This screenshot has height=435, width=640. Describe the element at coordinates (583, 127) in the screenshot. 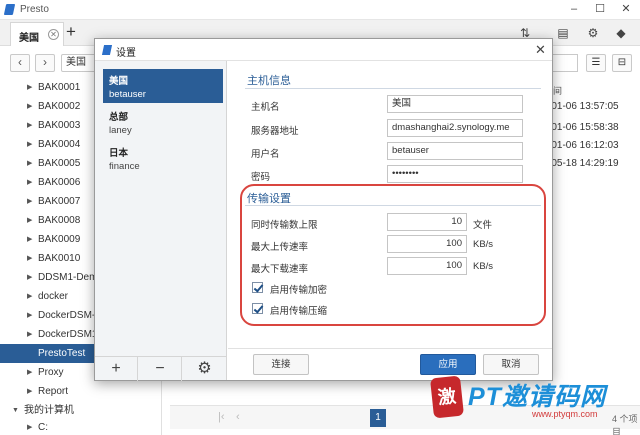

I see `row-time: -01-06 15:58:38` at that location.